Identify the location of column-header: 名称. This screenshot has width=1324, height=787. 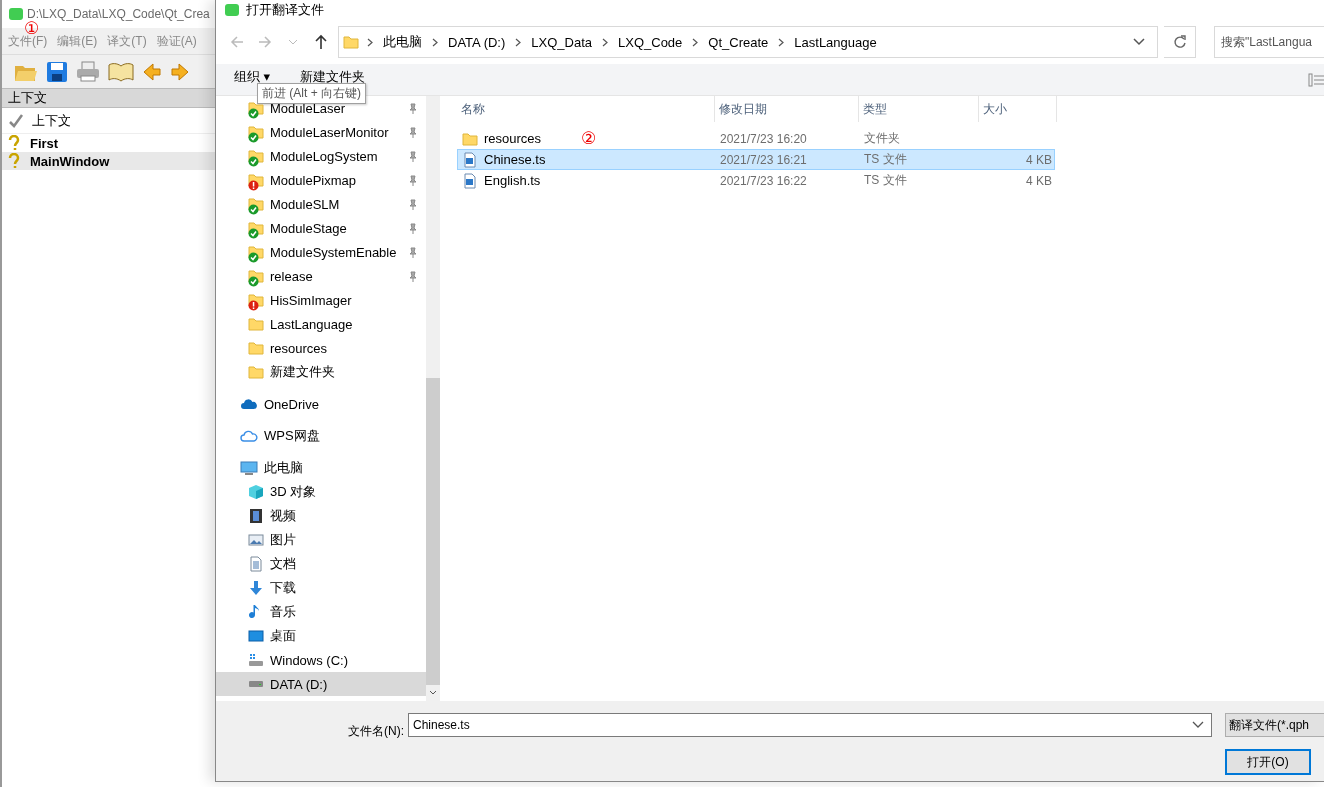
(586, 109).